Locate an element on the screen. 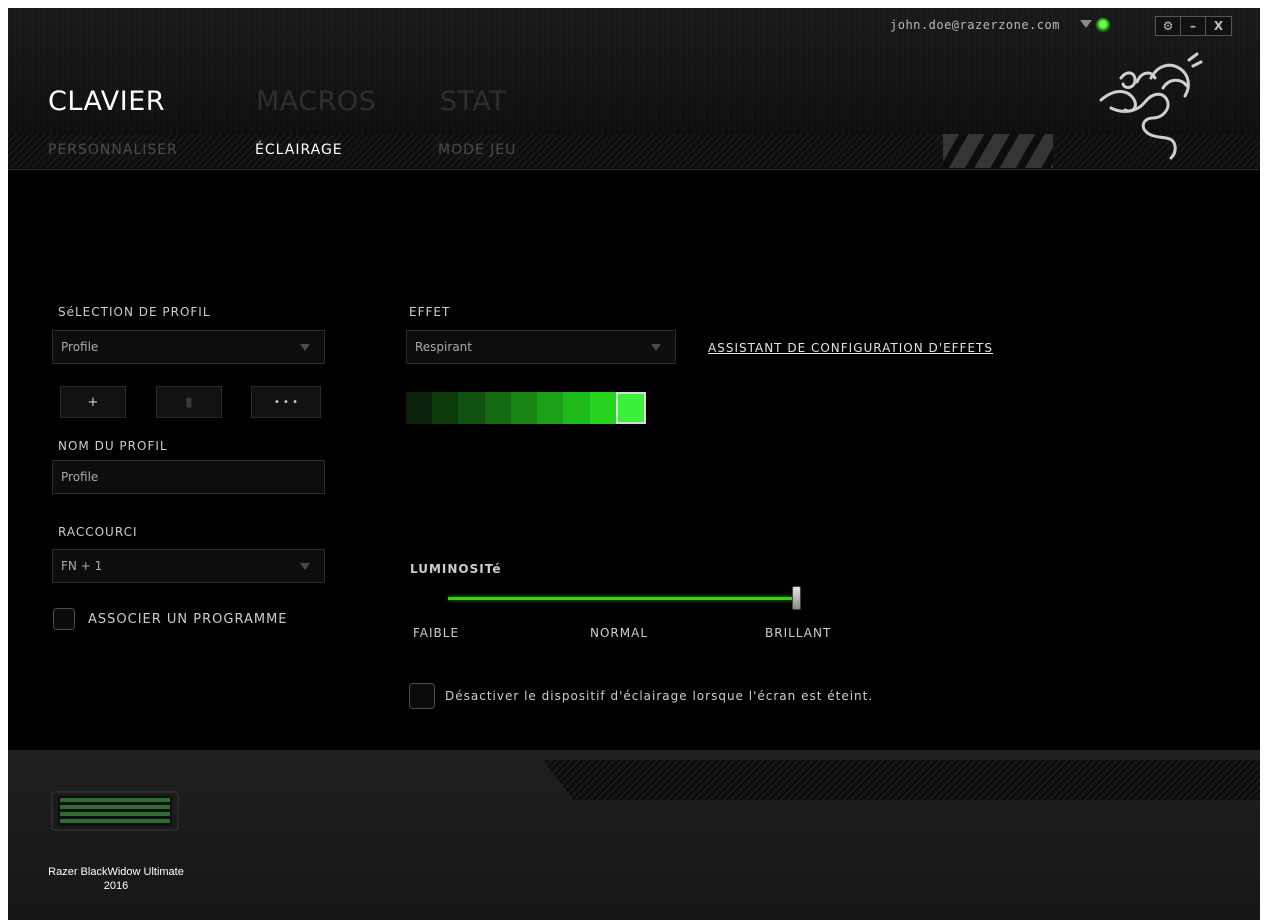 This screenshot has height=923, width=1276. profile-name-label: NOM DU PROFIL is located at coordinates (113, 446).